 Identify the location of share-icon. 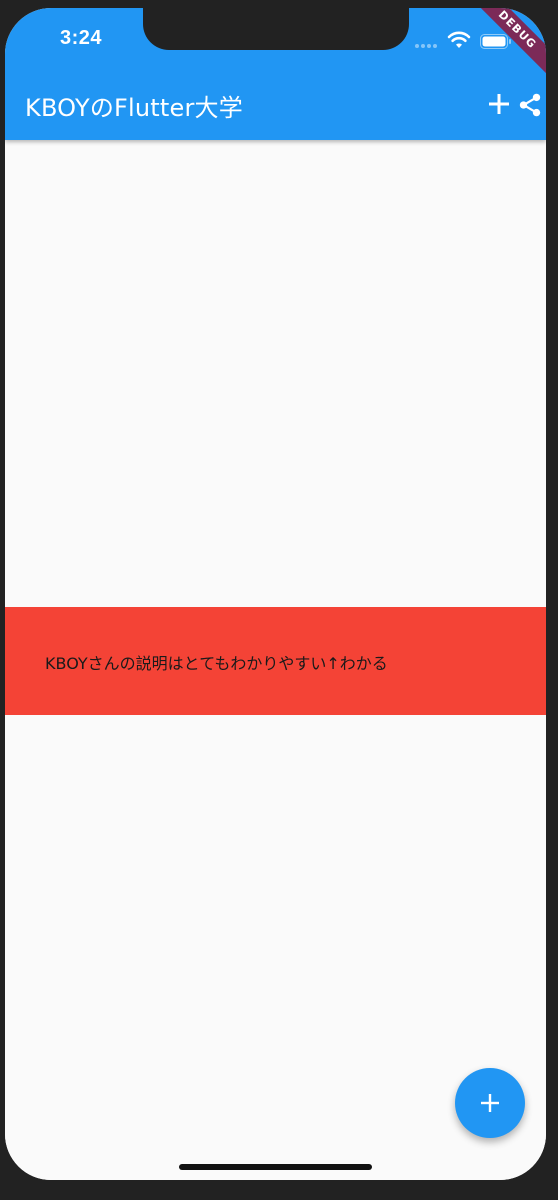
(530, 105).